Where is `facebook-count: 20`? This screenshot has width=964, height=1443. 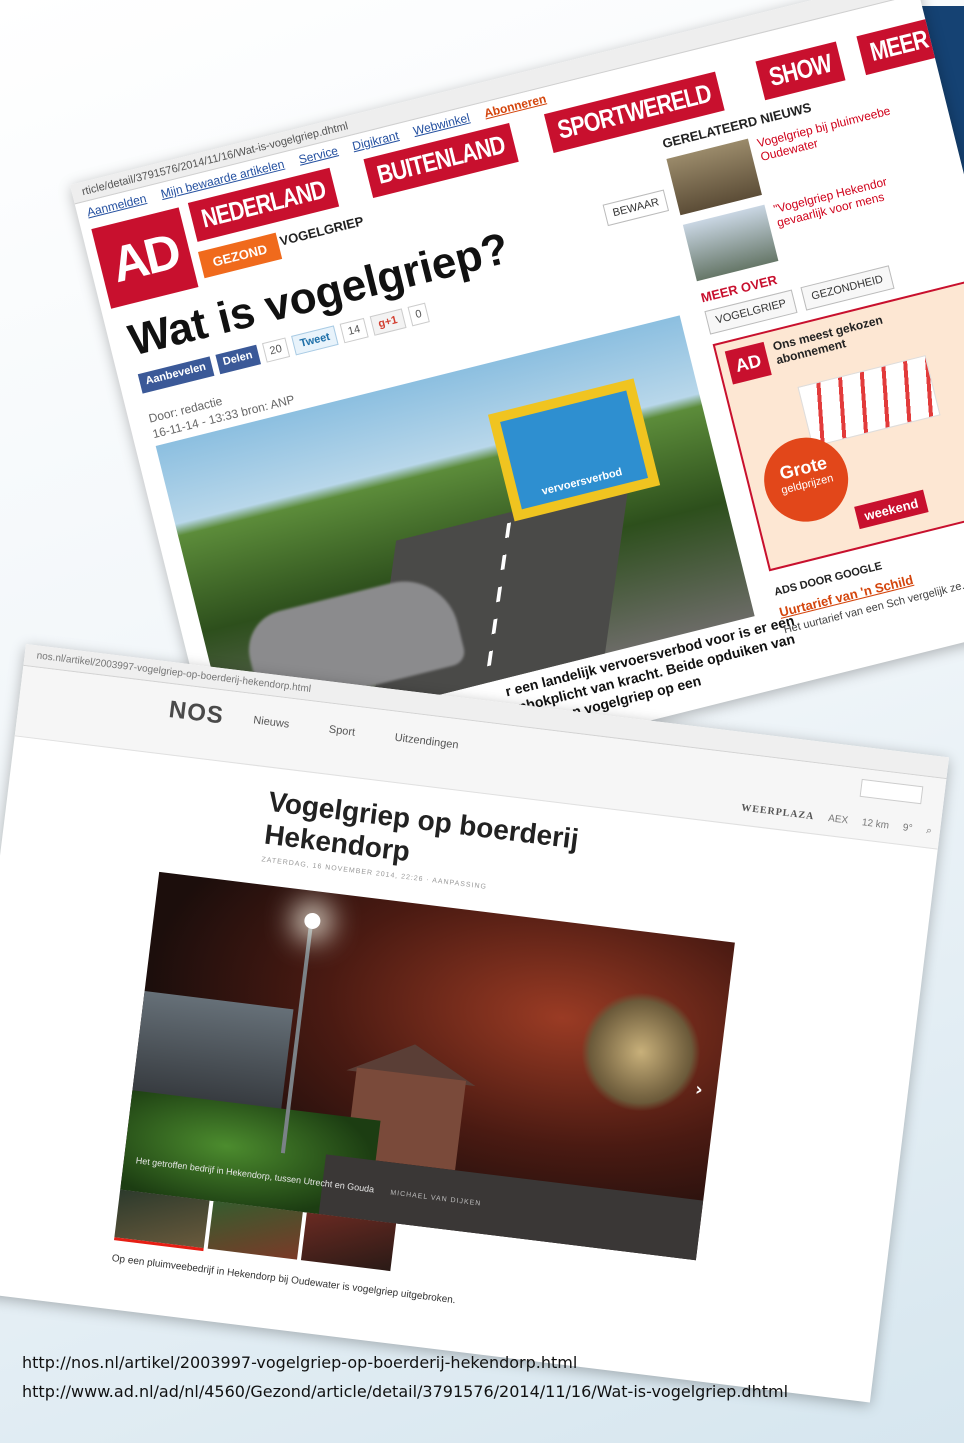
facebook-count: 20 is located at coordinates (276, 350).